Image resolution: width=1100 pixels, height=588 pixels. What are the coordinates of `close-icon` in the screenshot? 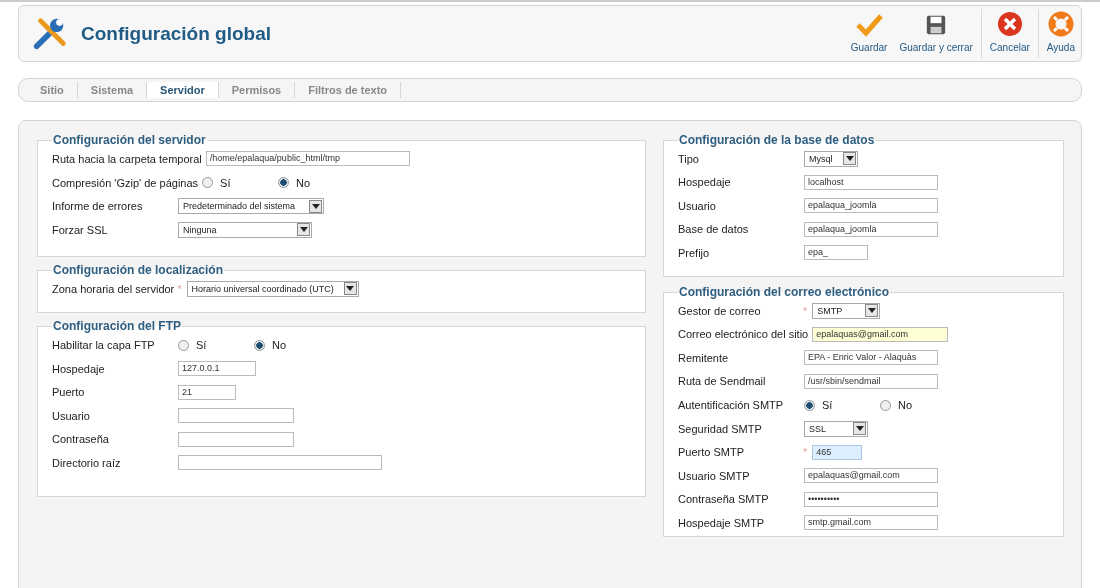 It's located at (1009, 24).